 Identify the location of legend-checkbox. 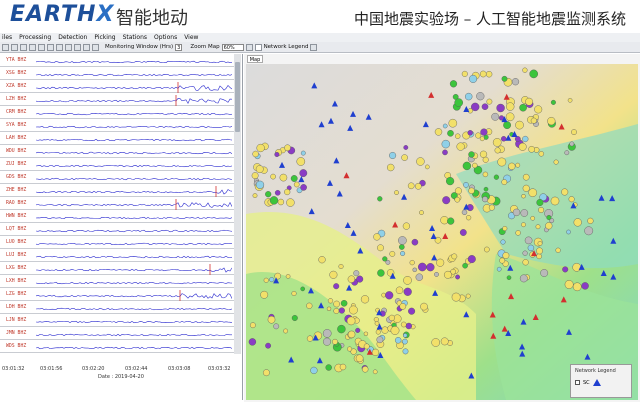
(577, 382).